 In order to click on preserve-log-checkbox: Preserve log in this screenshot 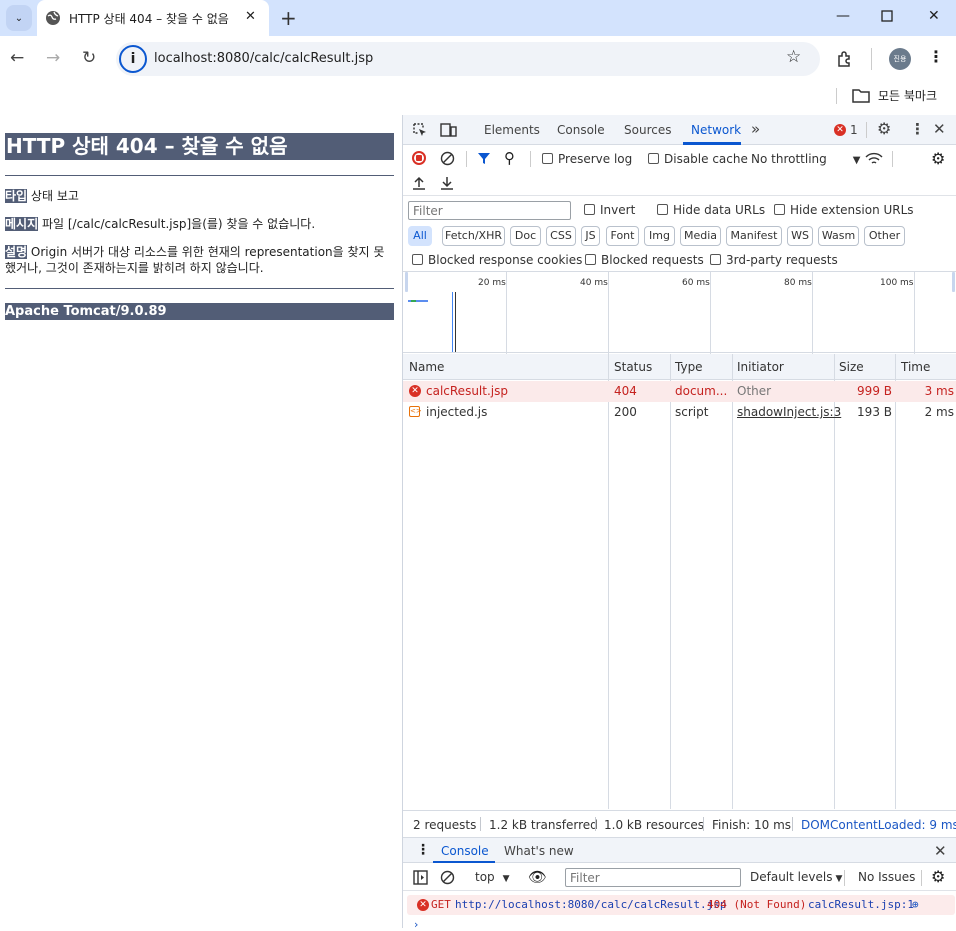, I will do `click(587, 159)`.